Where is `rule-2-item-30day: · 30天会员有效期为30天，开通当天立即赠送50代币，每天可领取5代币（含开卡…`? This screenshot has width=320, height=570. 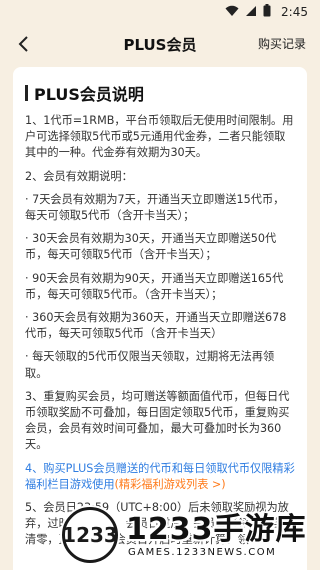
rule-2-item-30day: · 30天会员有效期为30天，开通当天立即赠送50代币，每天可领取5代币（含开卡… is located at coordinates (151, 247).